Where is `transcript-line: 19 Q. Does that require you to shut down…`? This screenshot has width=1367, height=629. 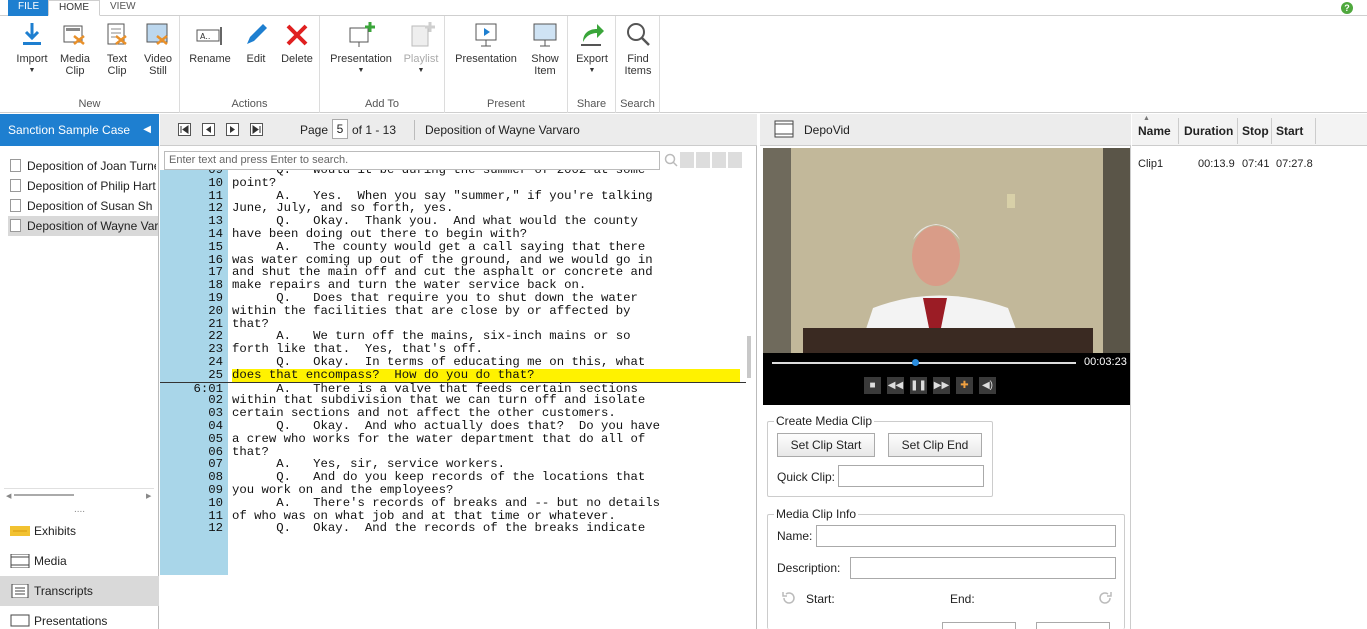
transcript-line: 19 Q. Does that require you to shut down… is located at coordinates (453, 298).